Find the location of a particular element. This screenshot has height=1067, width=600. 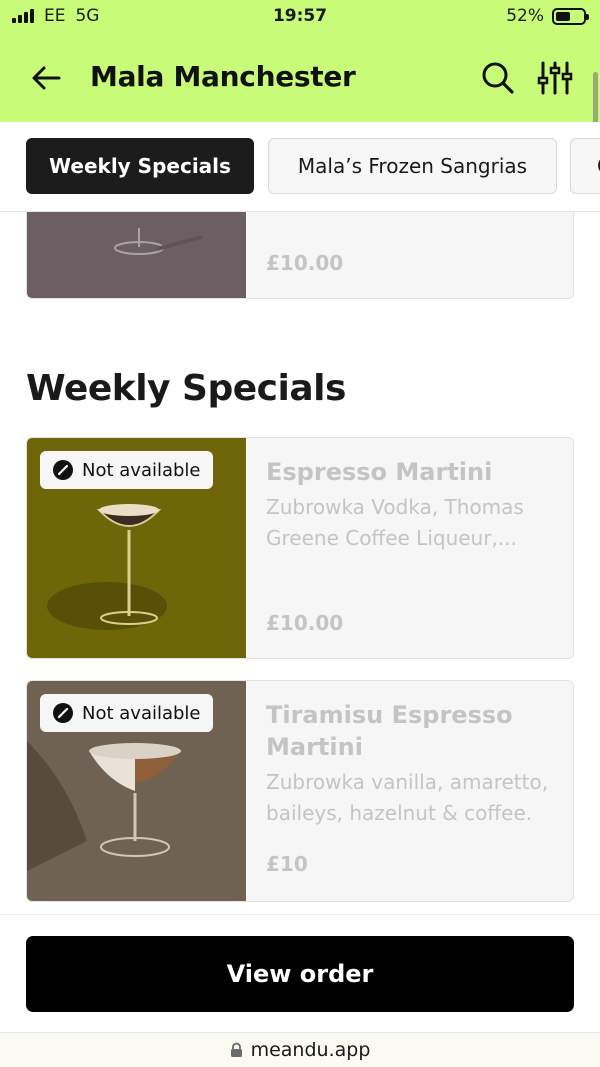

item-name: Espresso Martini is located at coordinates (379, 472).